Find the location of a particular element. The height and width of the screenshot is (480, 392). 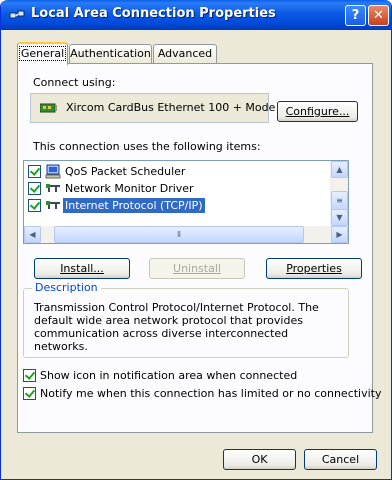

adapter-box: Xircom CardBus Ethernet 100 + Mode is located at coordinates (152, 108).